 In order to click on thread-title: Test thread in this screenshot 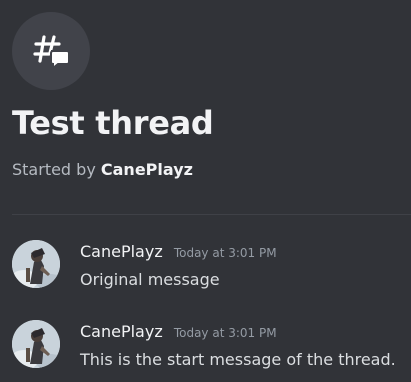, I will do `click(113, 123)`.